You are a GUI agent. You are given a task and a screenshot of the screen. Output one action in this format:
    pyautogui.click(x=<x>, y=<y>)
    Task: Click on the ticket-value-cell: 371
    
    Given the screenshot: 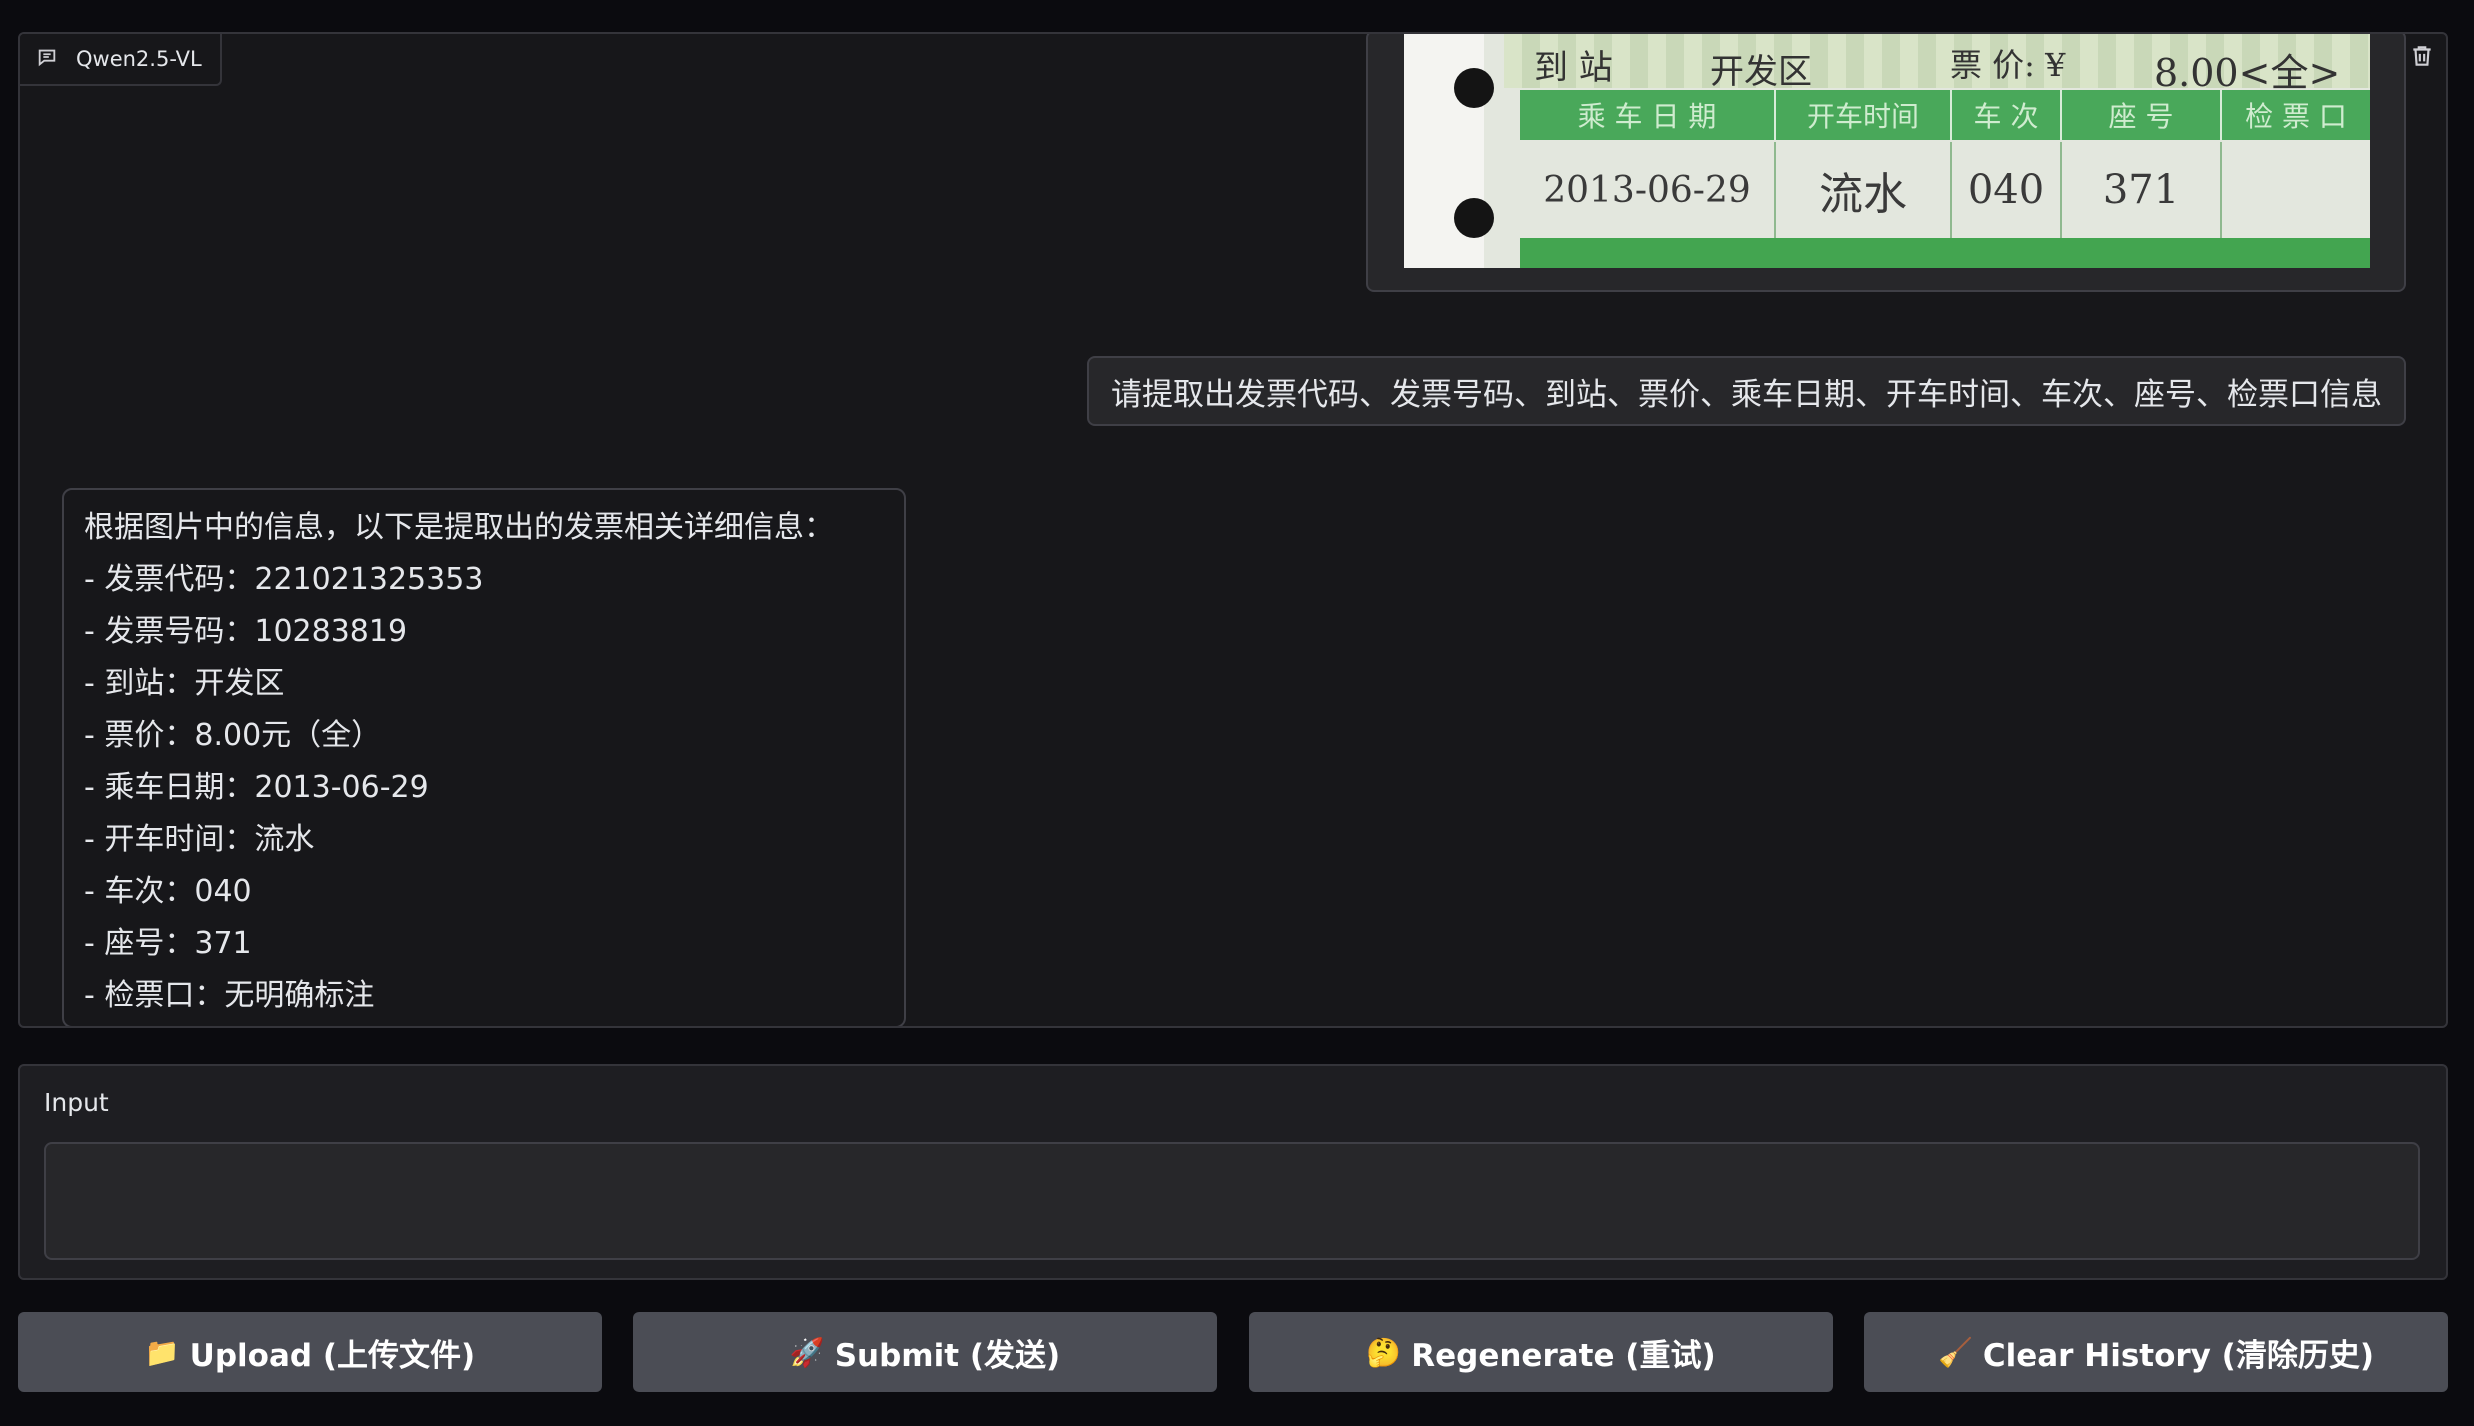 What is the action you would take?
    pyautogui.click(x=2142, y=190)
    